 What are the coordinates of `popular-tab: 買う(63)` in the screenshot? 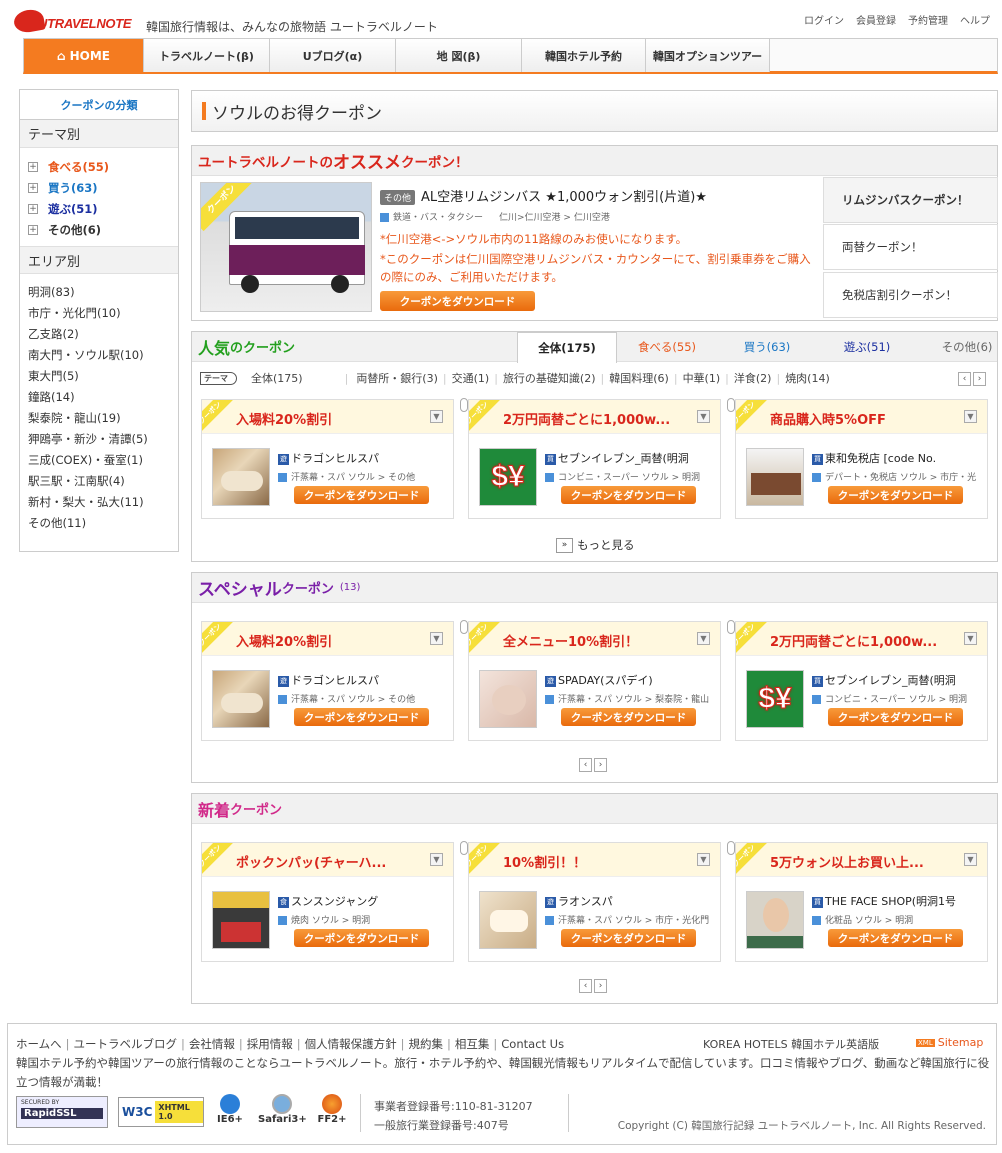 It's located at (767, 347).